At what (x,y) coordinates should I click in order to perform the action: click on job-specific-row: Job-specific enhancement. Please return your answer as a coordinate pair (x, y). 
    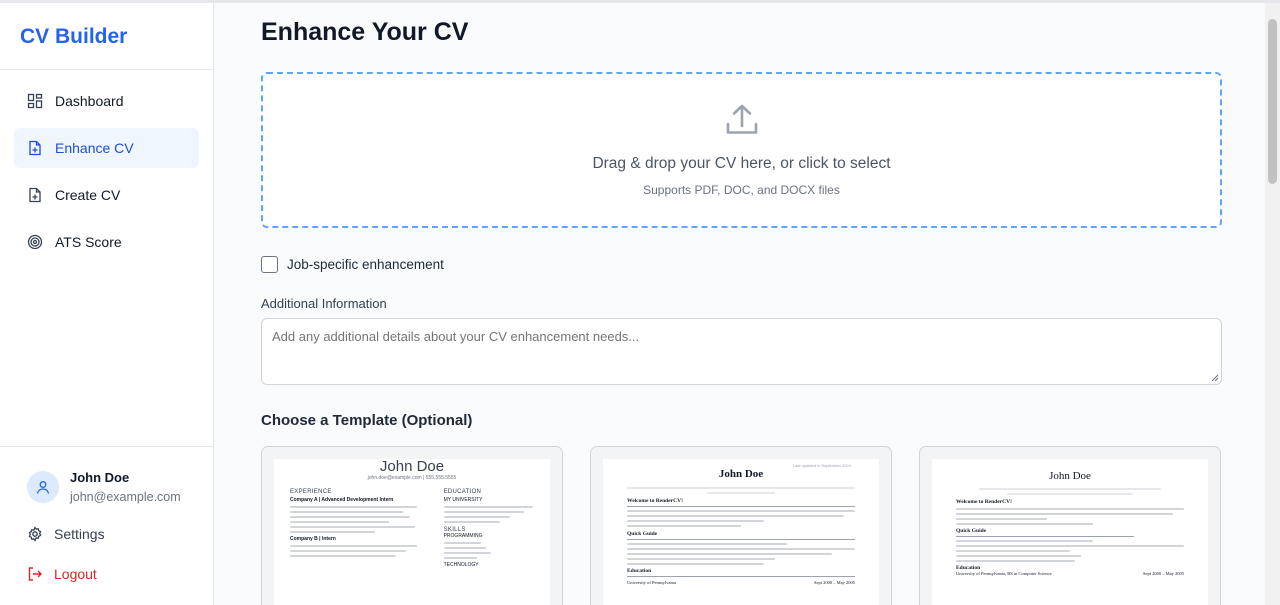
    Looking at the image, I should click on (352, 264).